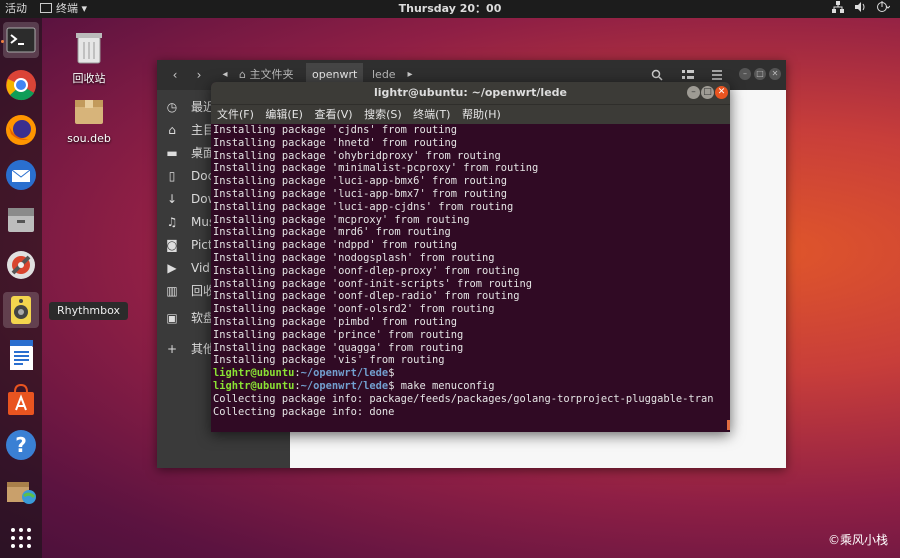 This screenshot has height=558, width=900. Describe the element at coordinates (717, 75) in the screenshot. I see `hamburger-menu-icon` at that location.